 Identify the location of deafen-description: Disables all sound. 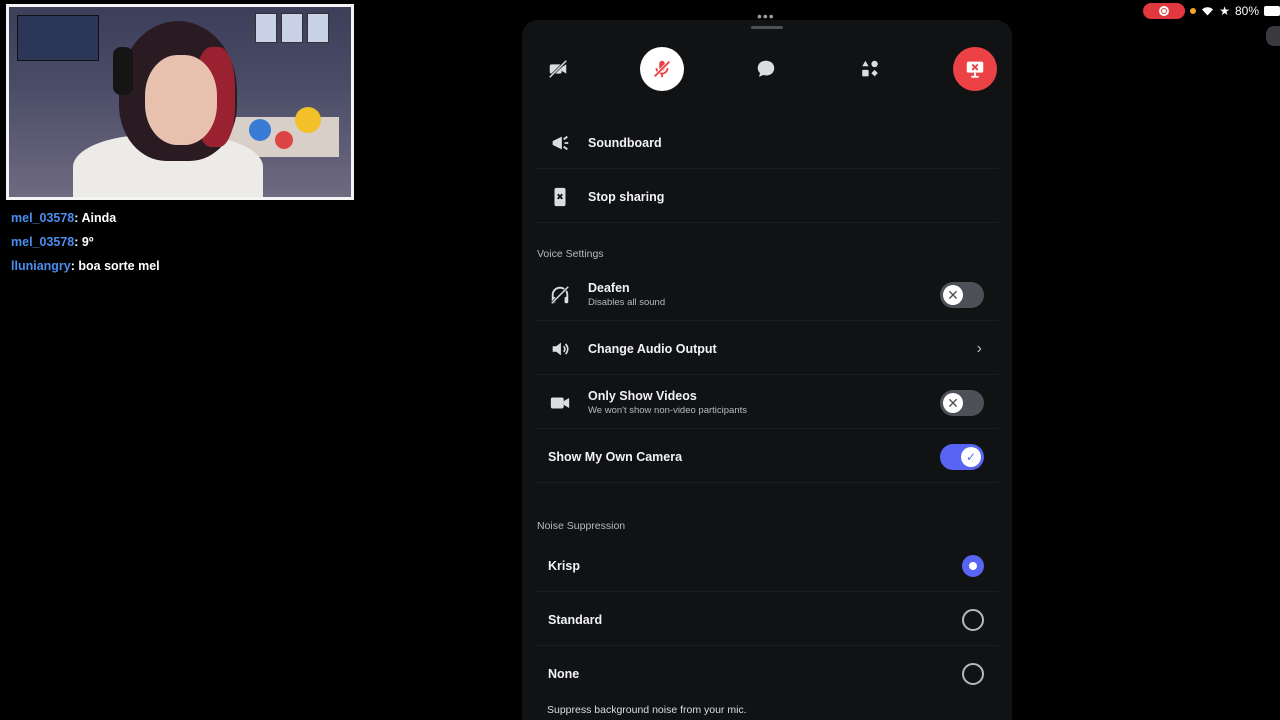
(627, 302).